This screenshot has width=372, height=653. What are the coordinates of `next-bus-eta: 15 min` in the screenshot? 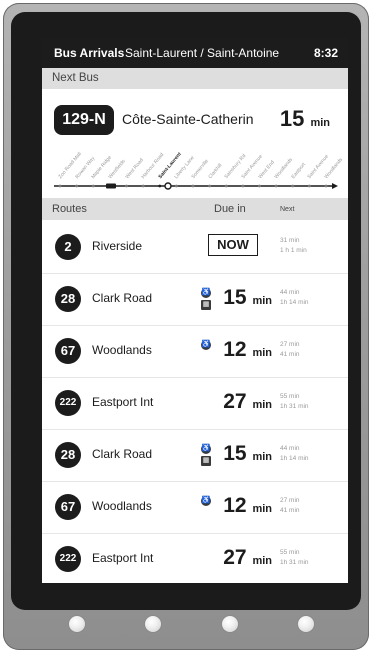 It's located at (305, 119).